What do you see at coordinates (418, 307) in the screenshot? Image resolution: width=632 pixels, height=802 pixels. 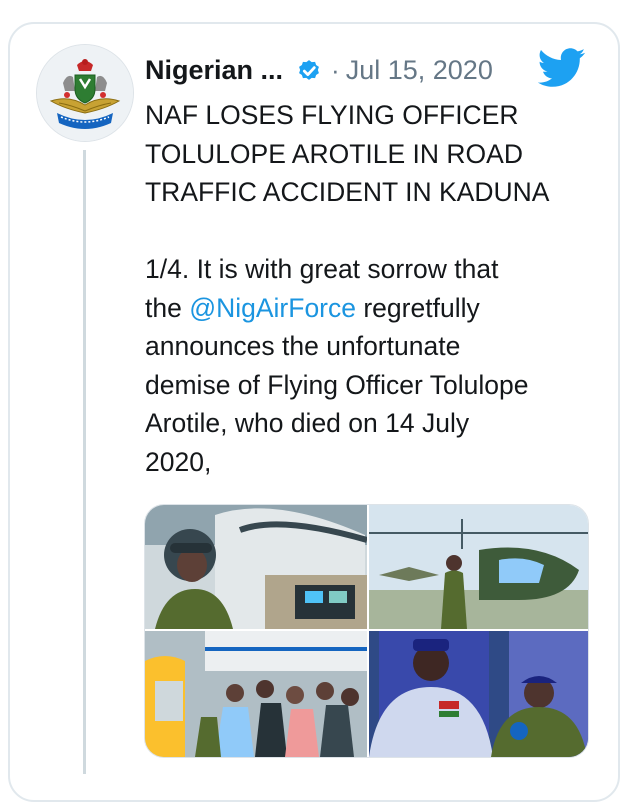 I see `body-suffix: regretfully` at bounding box center [418, 307].